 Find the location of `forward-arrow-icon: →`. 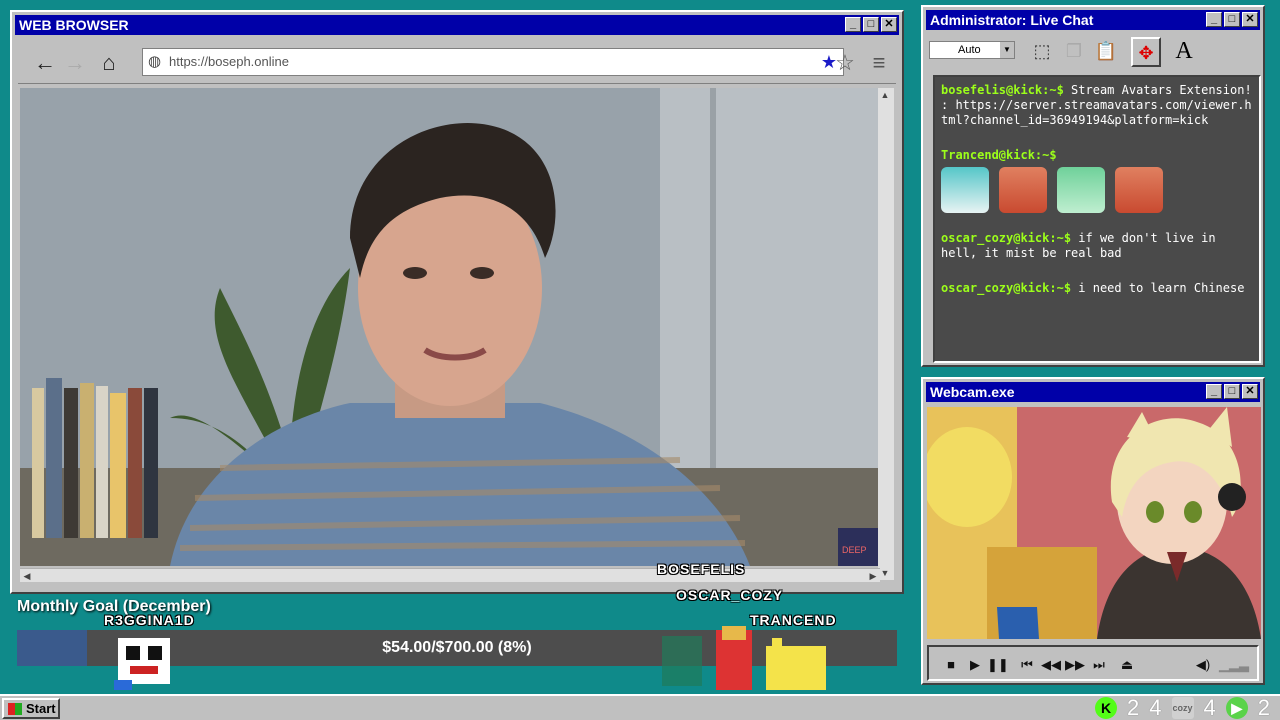

forward-arrow-icon: → is located at coordinates (75, 63).